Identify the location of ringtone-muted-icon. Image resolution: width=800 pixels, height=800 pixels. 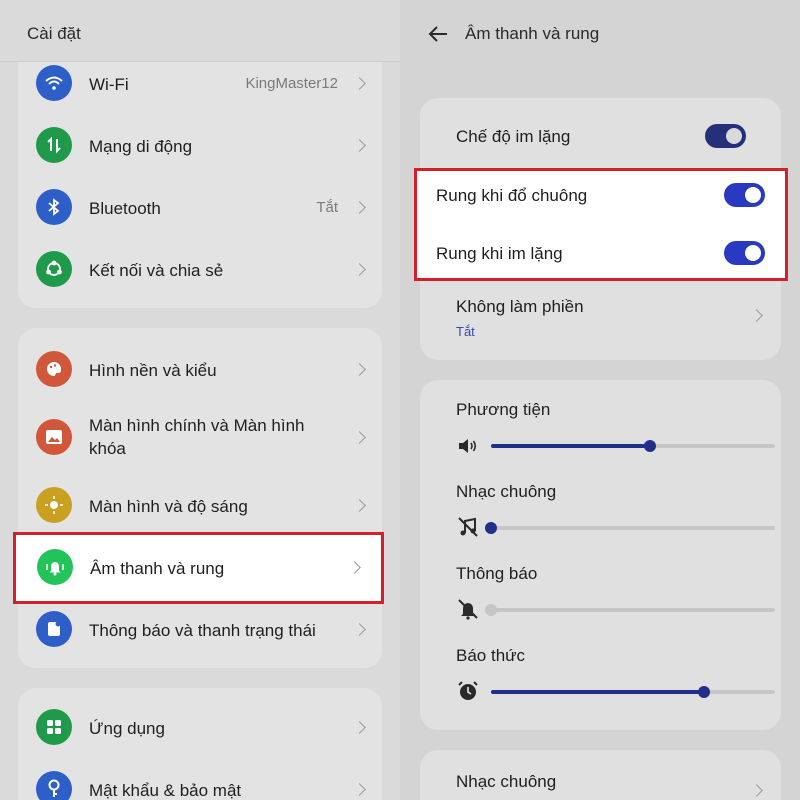
(468, 527).